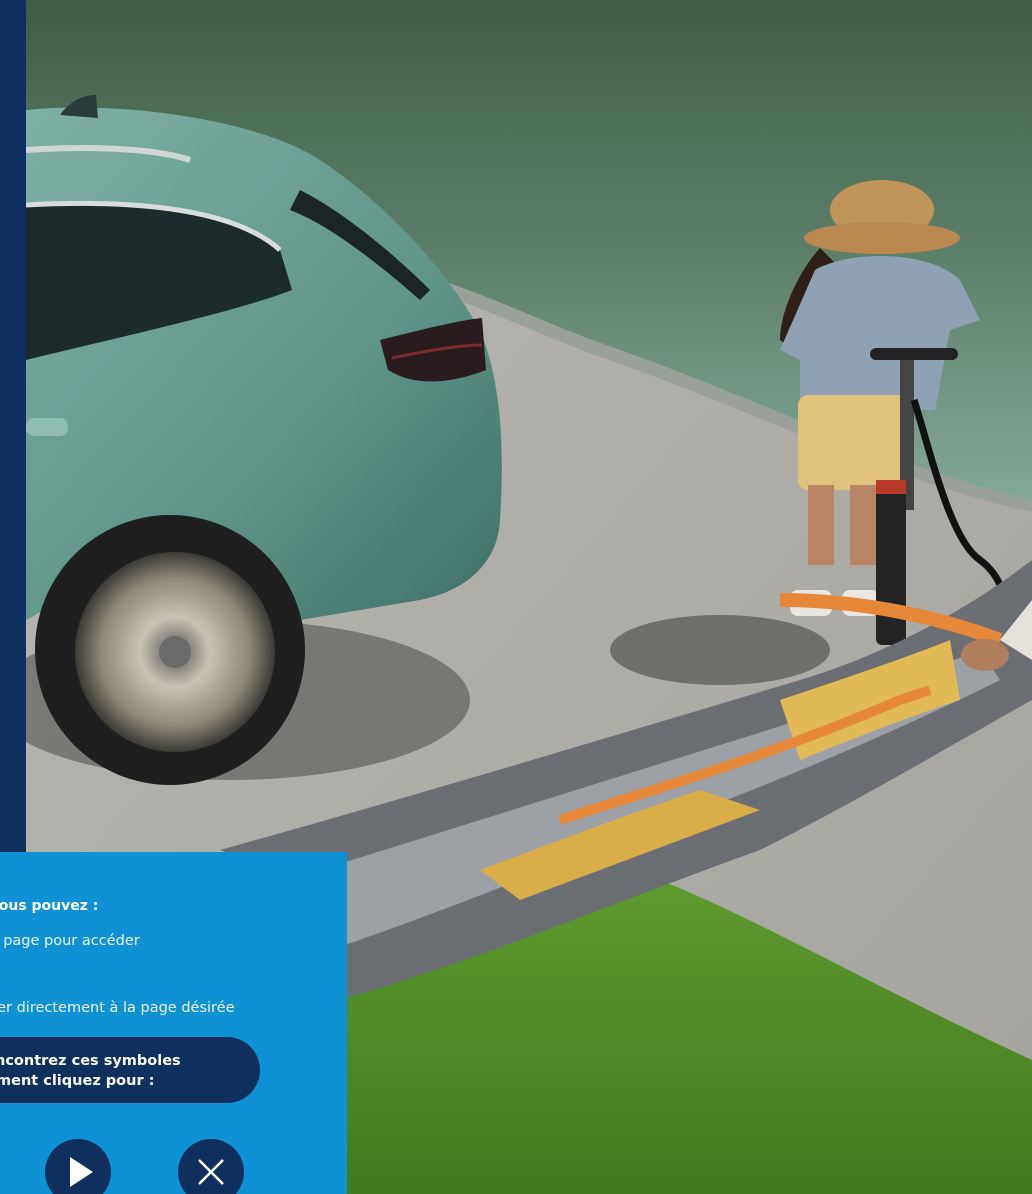 The height and width of the screenshot is (1194, 1032). Describe the element at coordinates (70, 941) in the screenshot. I see `help-line-top-of-page: ut de page pour accéder` at that location.